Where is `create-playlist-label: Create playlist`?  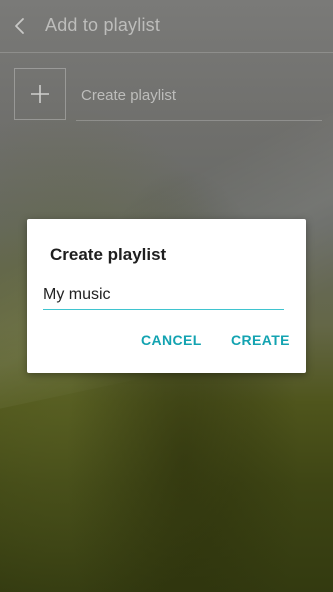
create-playlist-label: Create playlist is located at coordinates (129, 95).